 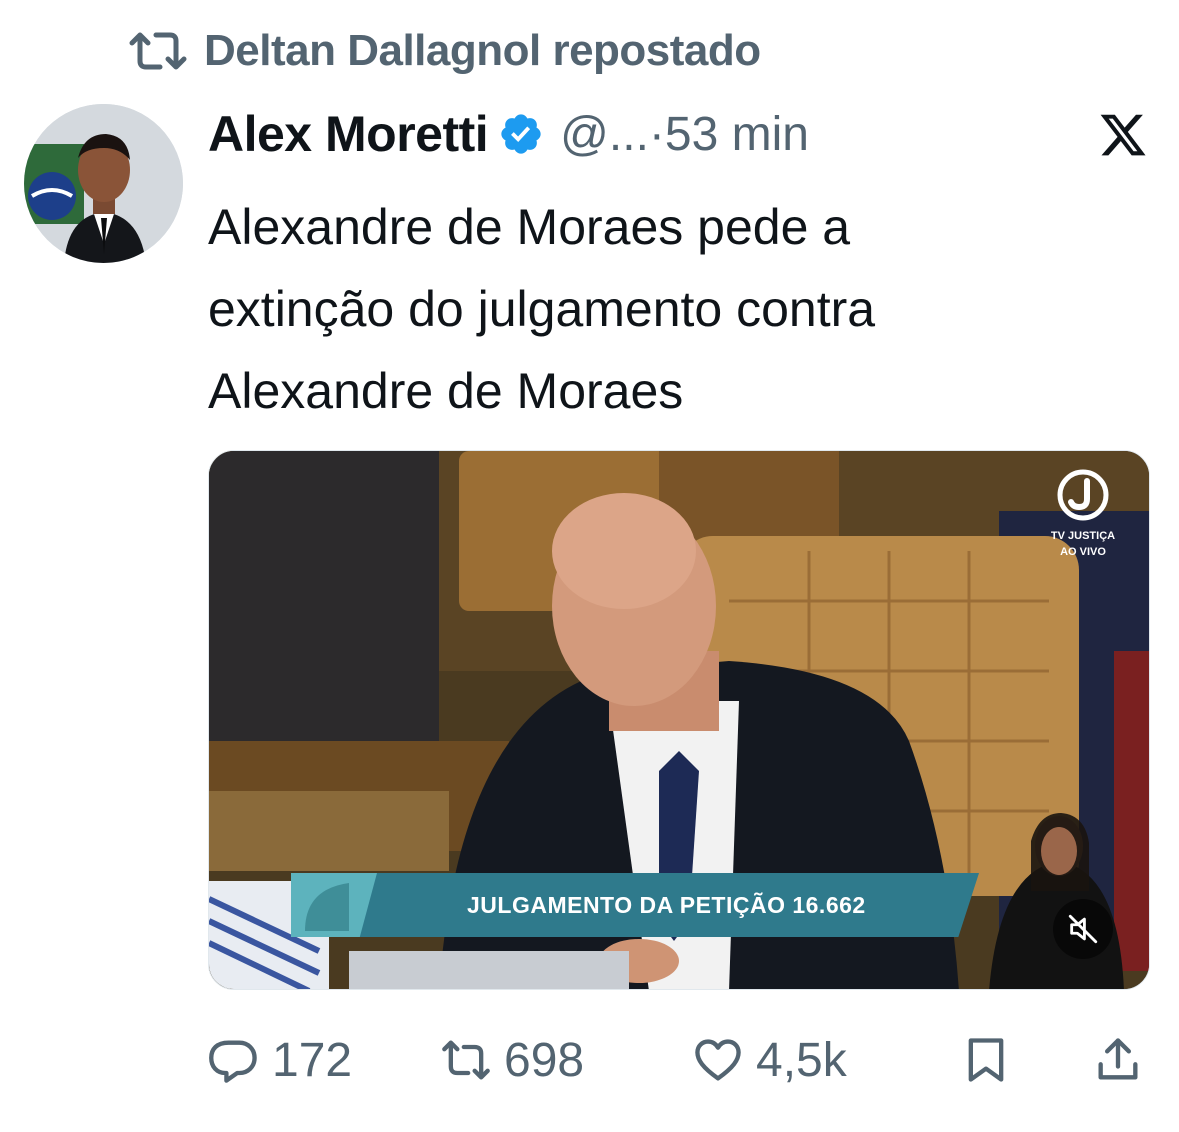 I want to click on reply-button: 172, so click(x=280, y=1060).